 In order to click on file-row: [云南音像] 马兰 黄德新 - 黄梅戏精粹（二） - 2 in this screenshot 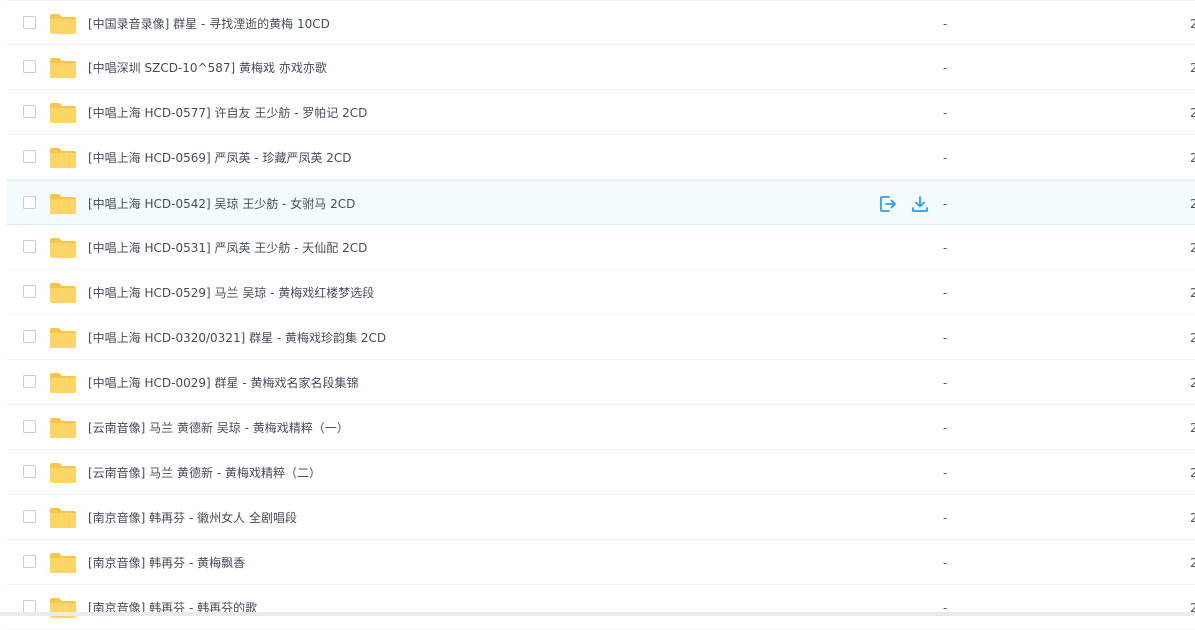, I will do `click(601, 472)`.